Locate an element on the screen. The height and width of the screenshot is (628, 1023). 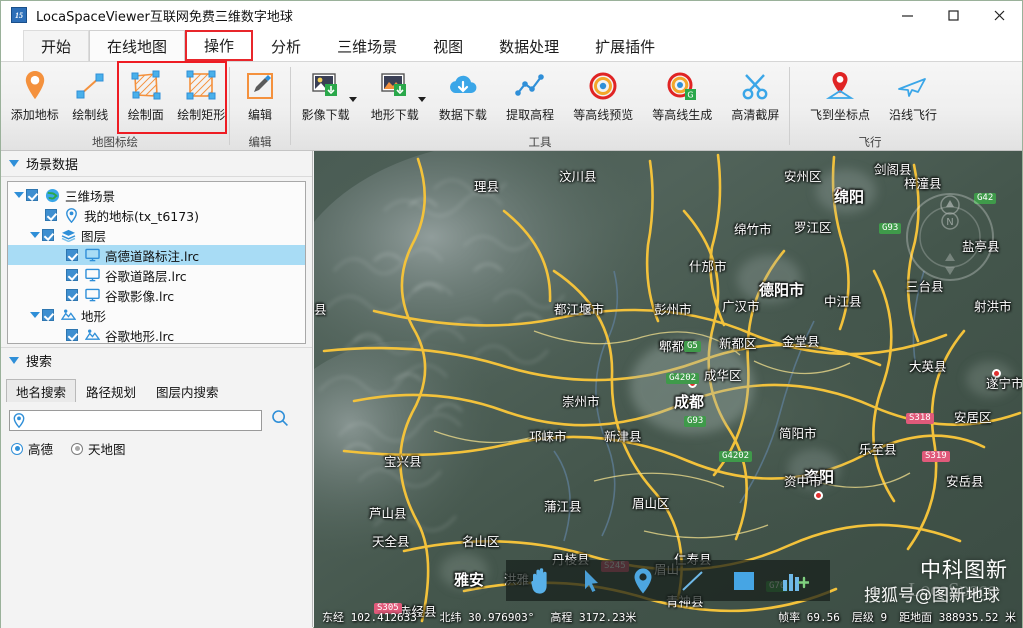
scissors-icon is located at coordinates (755, 86).